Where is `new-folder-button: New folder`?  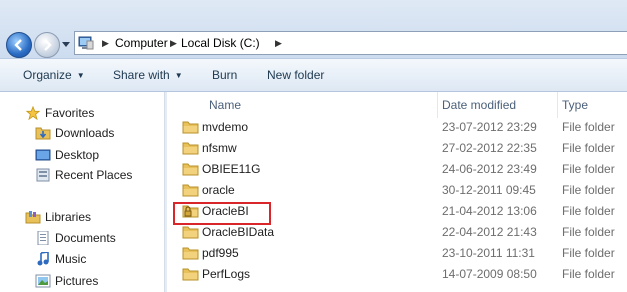 new-folder-button: New folder is located at coordinates (295, 75).